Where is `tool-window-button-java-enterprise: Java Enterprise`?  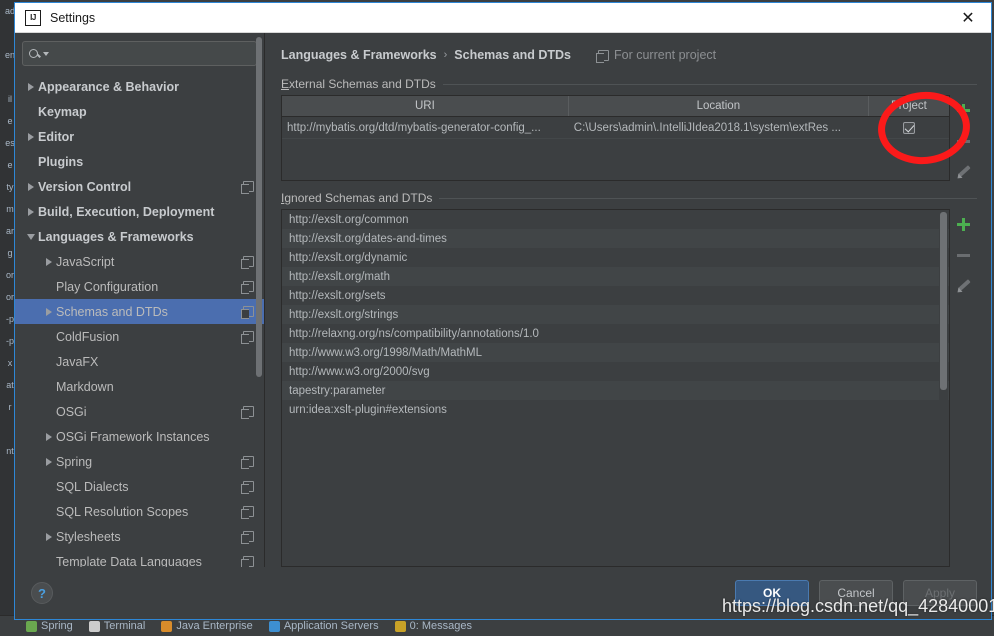
tool-window-button-java-enterprise: Java Enterprise is located at coordinates (207, 626).